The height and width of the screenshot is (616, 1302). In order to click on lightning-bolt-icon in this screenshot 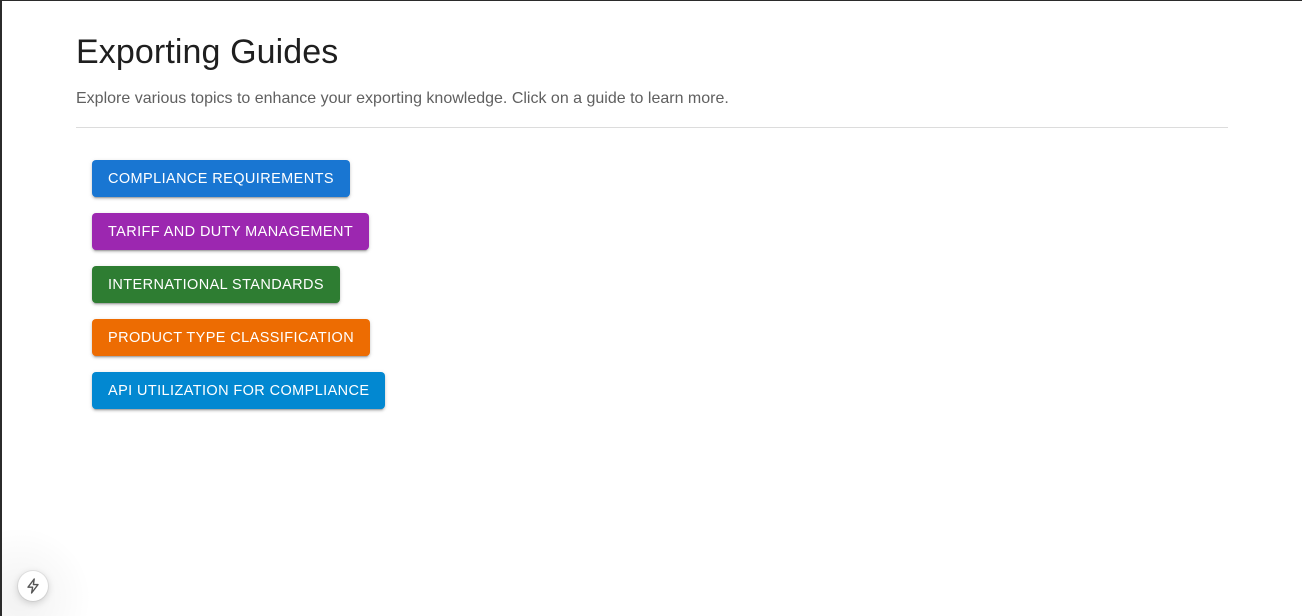, I will do `click(33, 586)`.